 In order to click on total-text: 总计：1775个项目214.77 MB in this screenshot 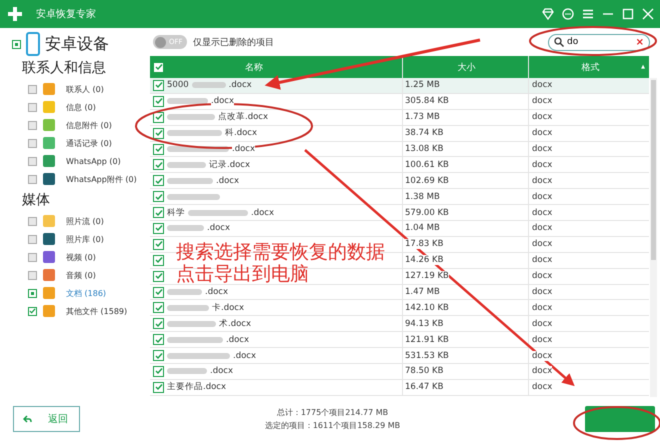, I will do `click(333, 413)`.